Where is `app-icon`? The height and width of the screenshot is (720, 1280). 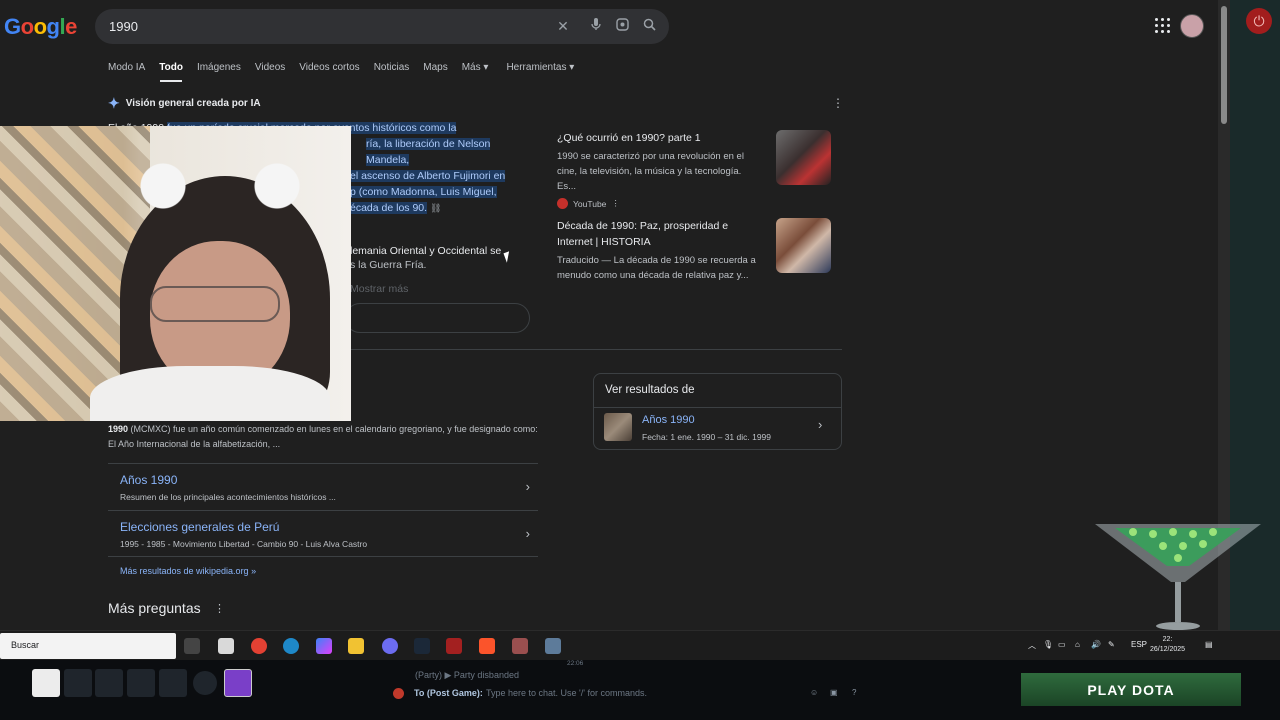 app-icon is located at coordinates (520, 646).